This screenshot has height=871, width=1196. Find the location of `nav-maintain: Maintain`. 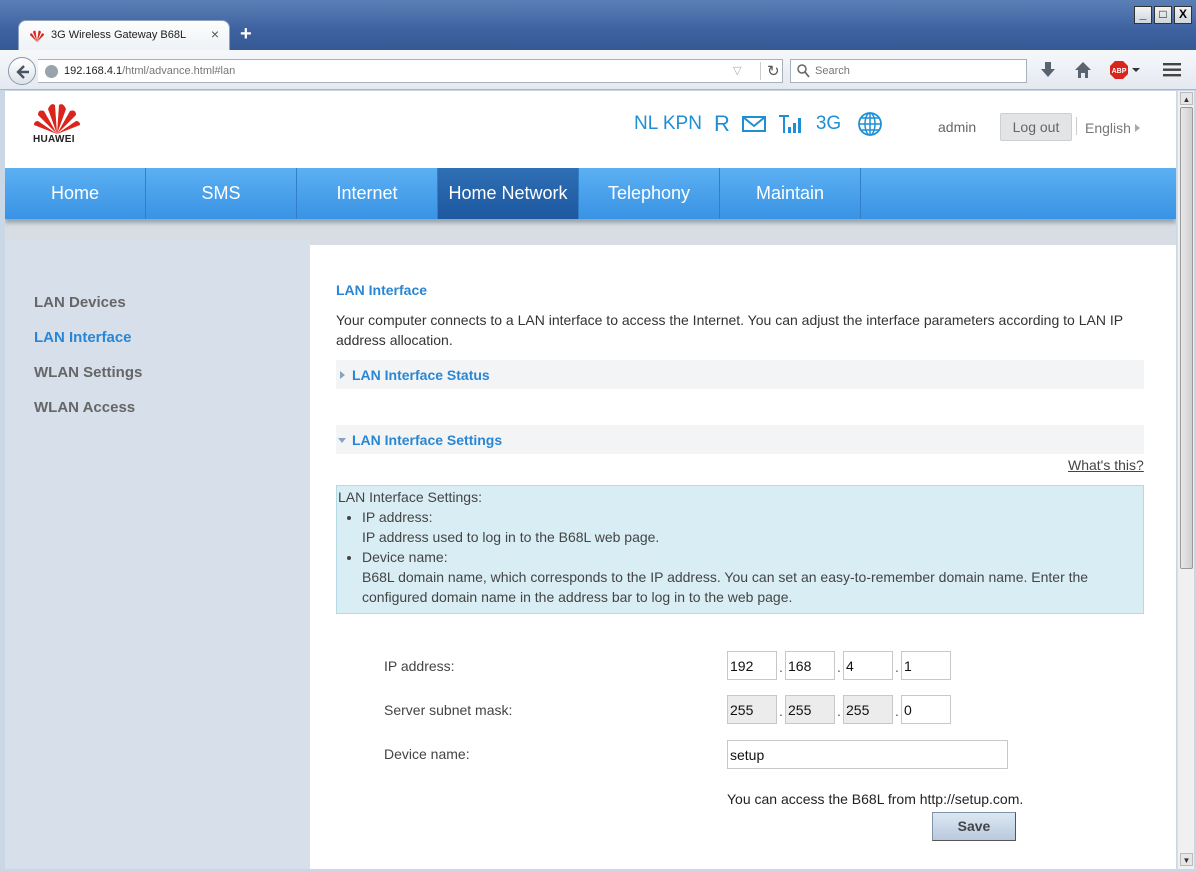

nav-maintain: Maintain is located at coordinates (790, 193).